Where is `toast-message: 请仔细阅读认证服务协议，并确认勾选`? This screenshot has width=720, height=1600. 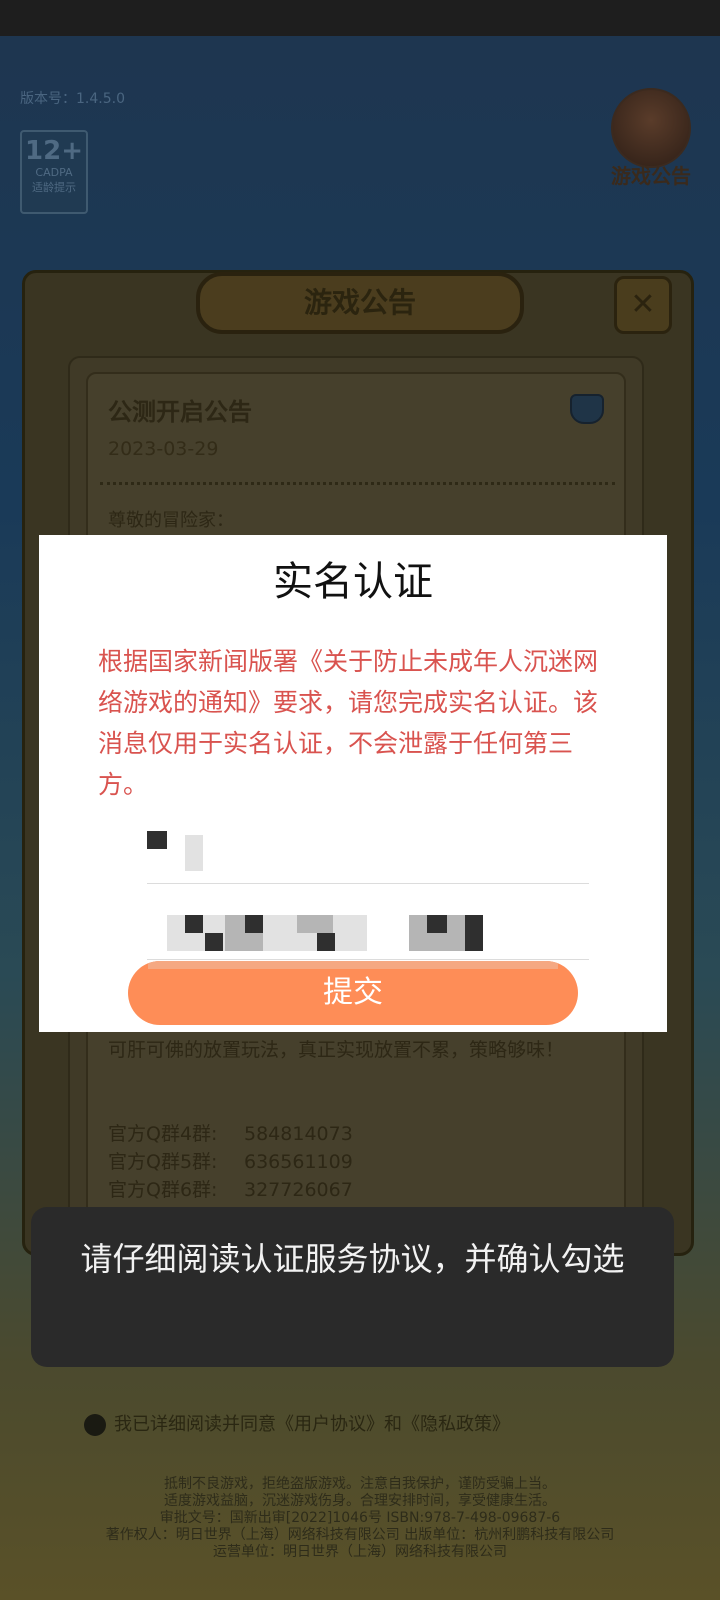 toast-message: 请仔细阅读认证服务协议，并确认勾选 is located at coordinates (352, 1287).